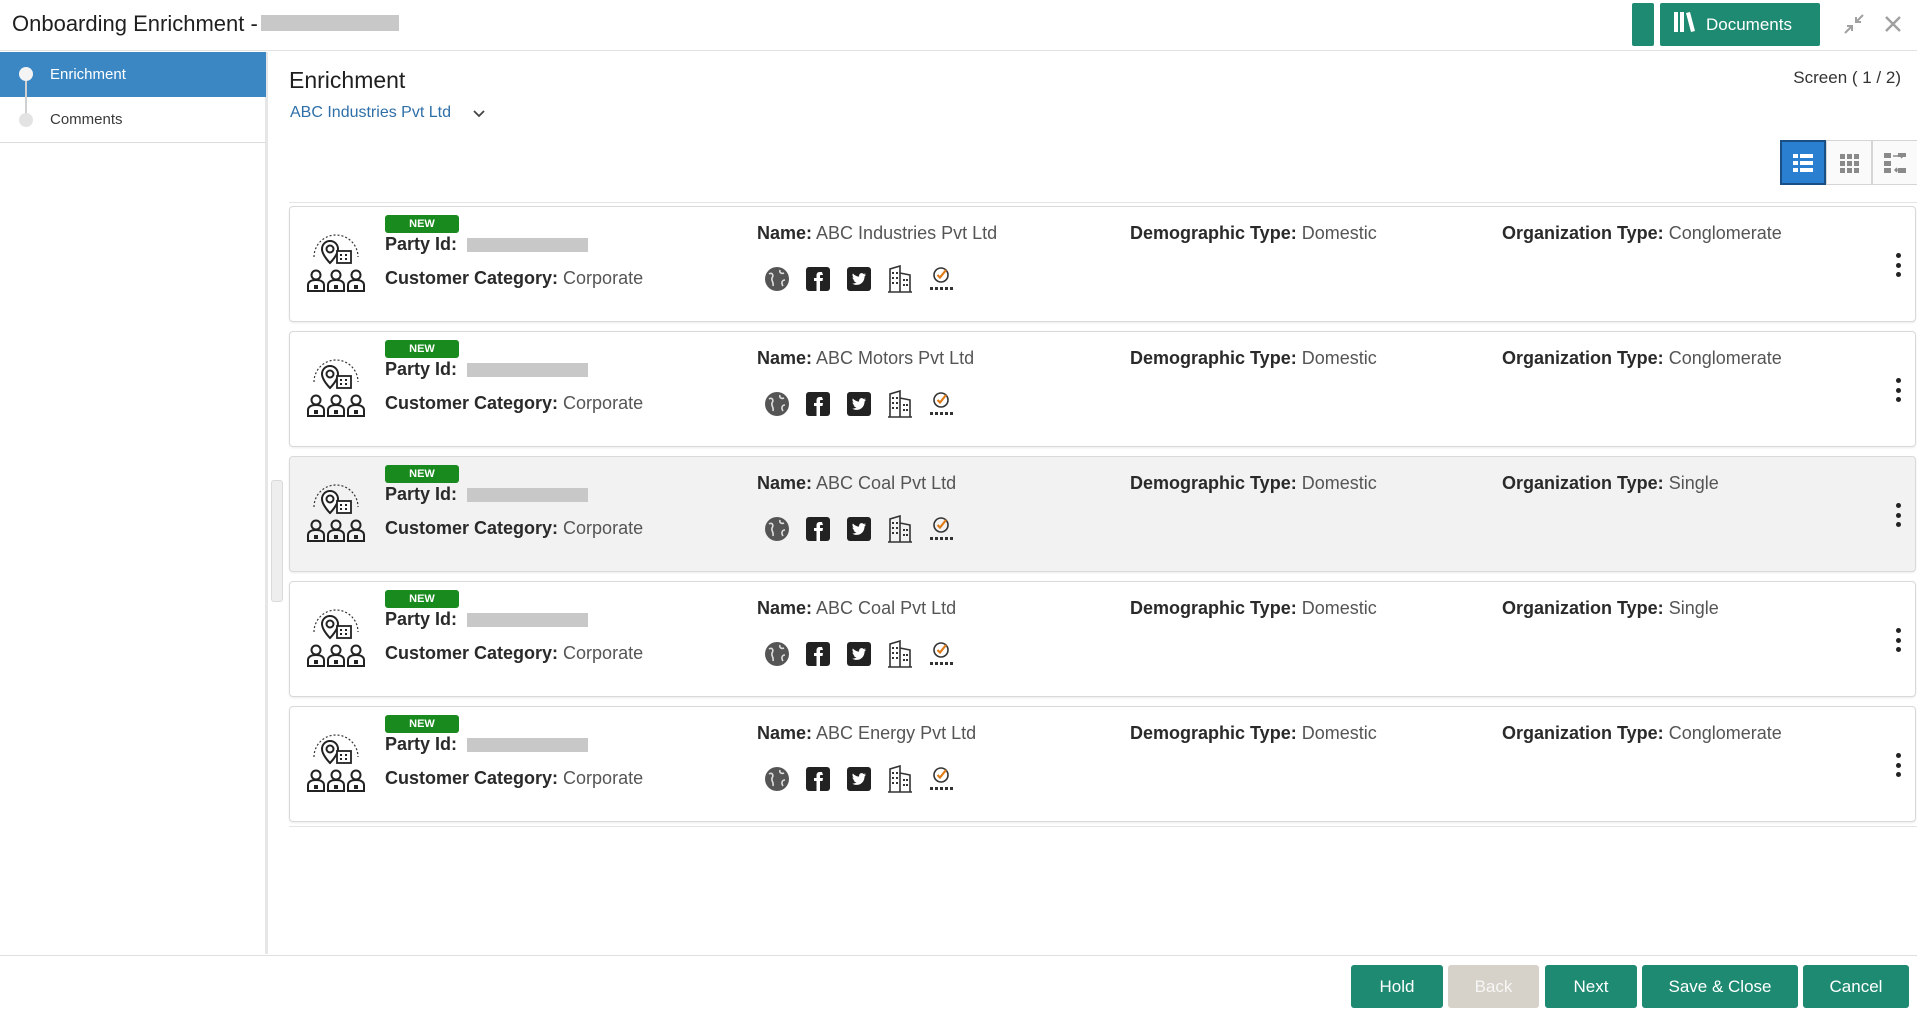 The height and width of the screenshot is (1014, 1917). I want to click on sidebar-item-label: Enrichment, so click(88, 74).